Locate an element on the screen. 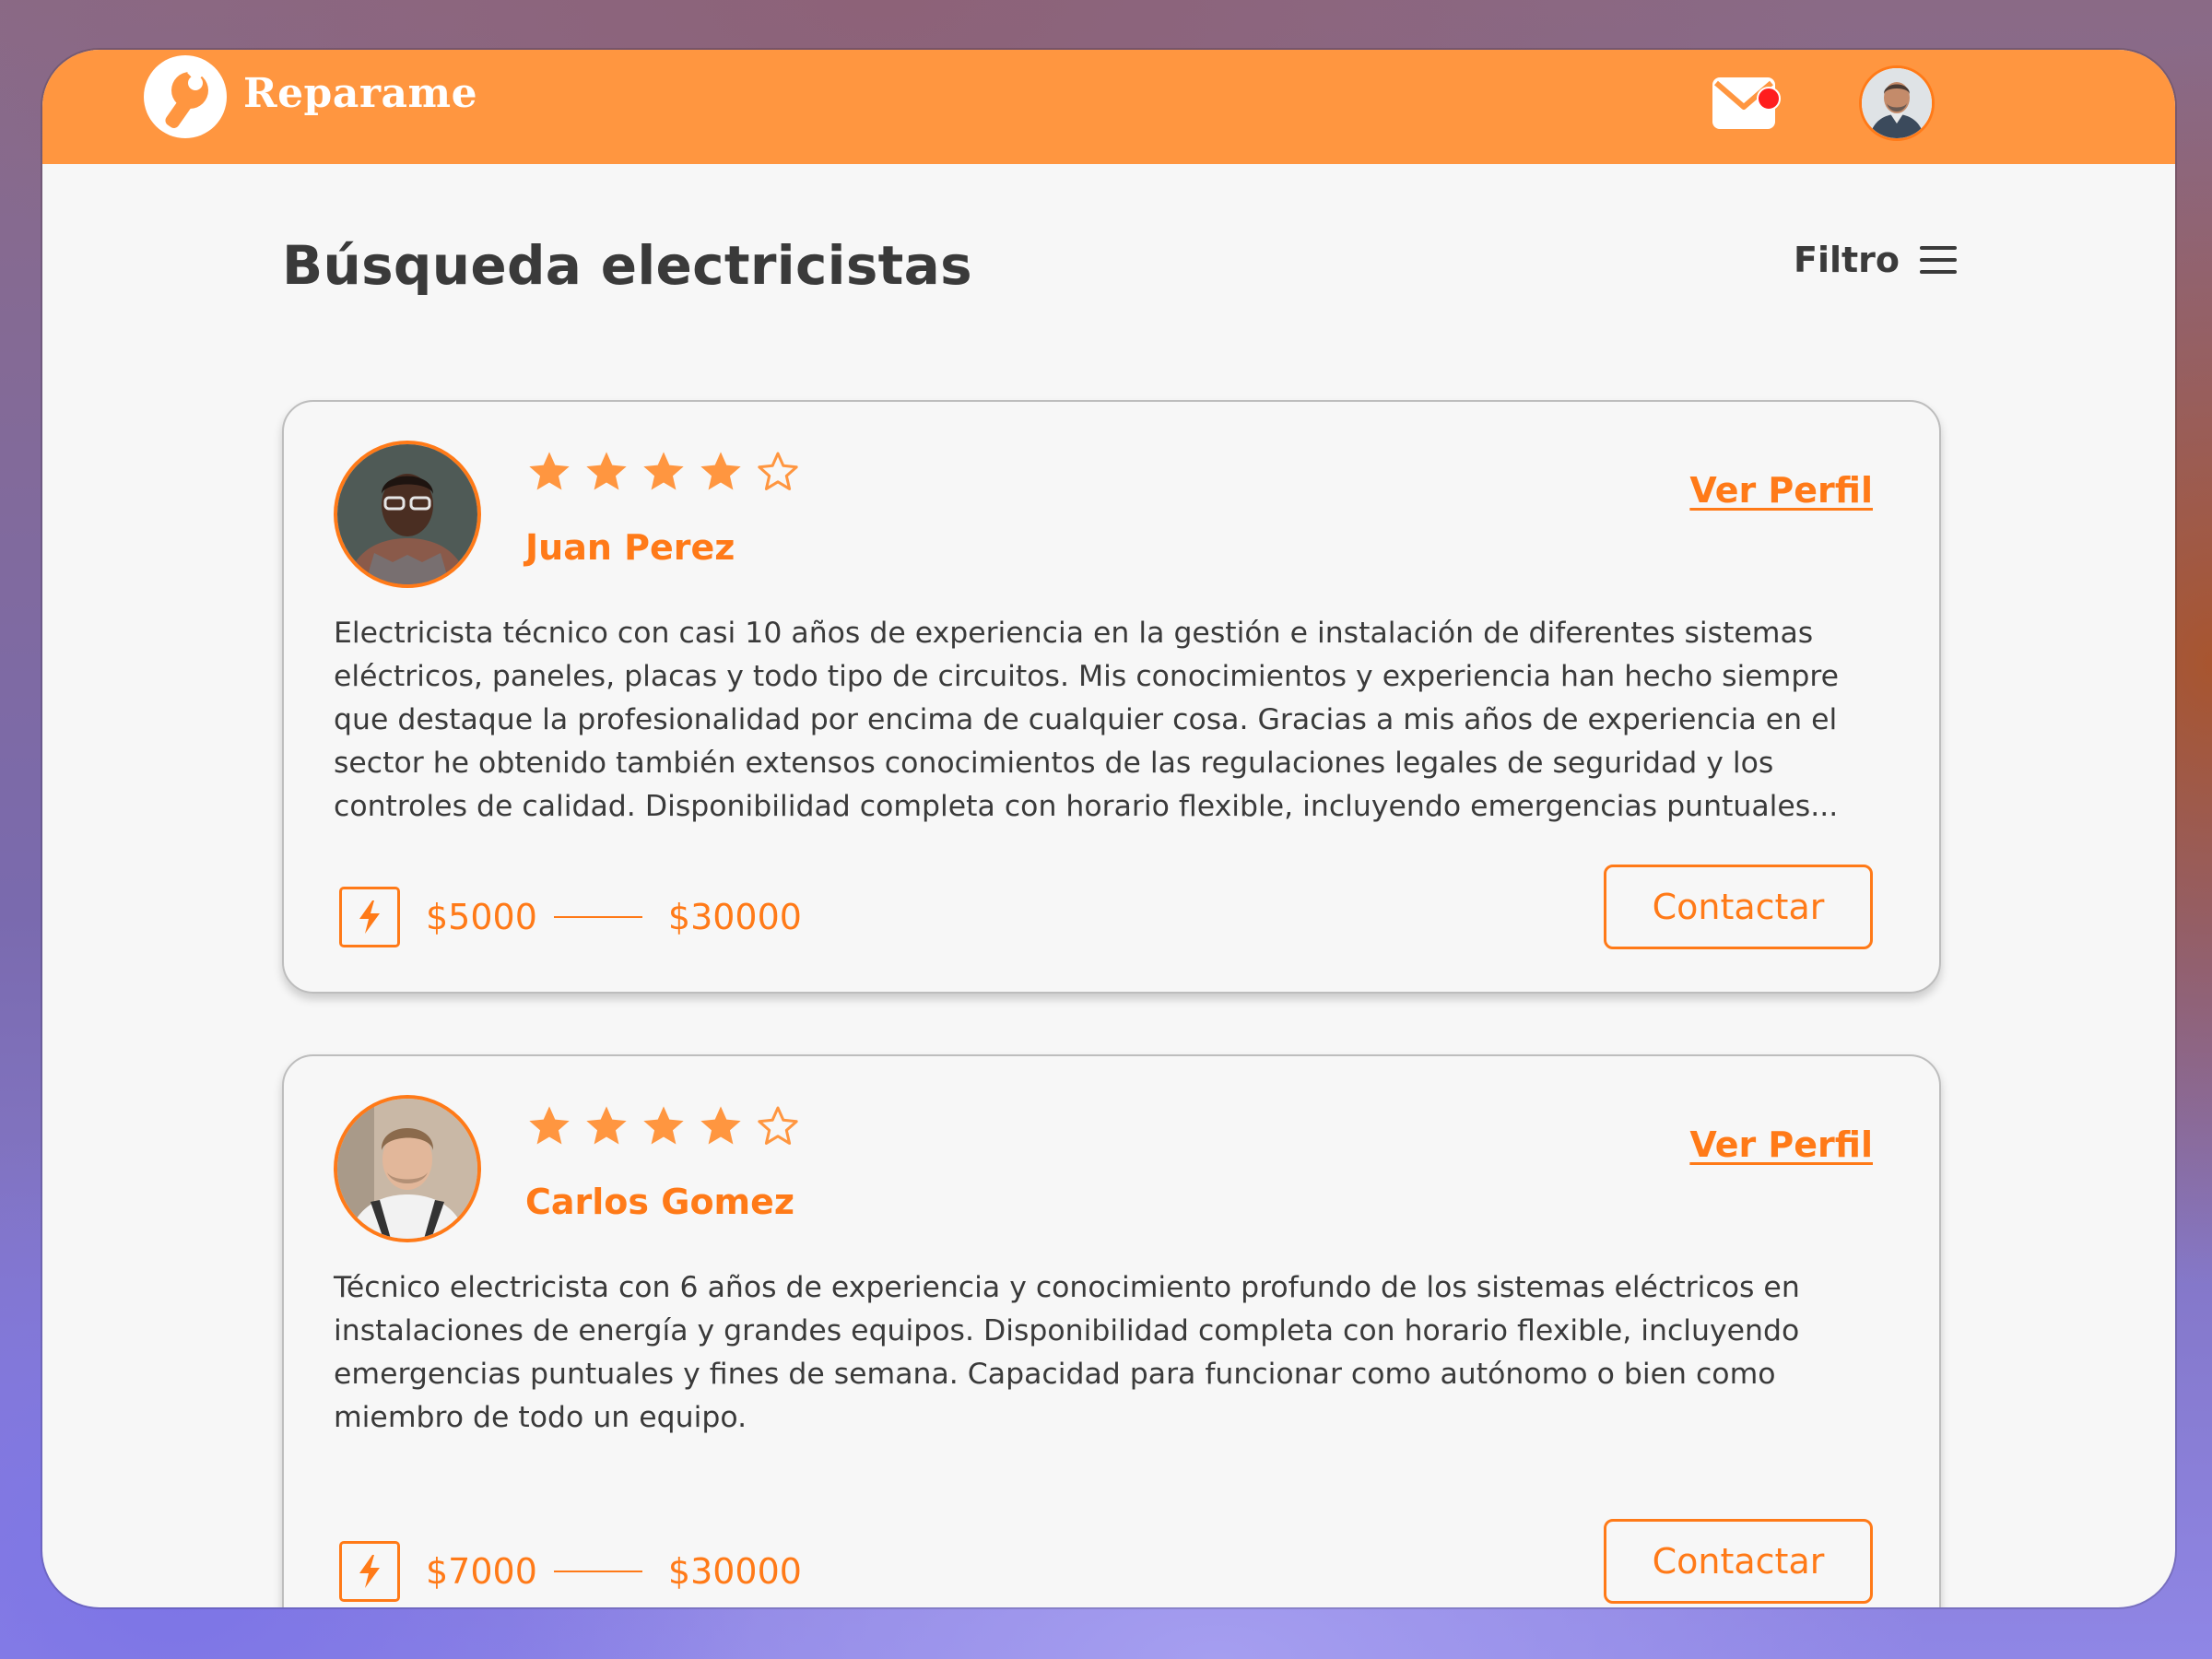  notification-badge is located at coordinates (1769, 99).